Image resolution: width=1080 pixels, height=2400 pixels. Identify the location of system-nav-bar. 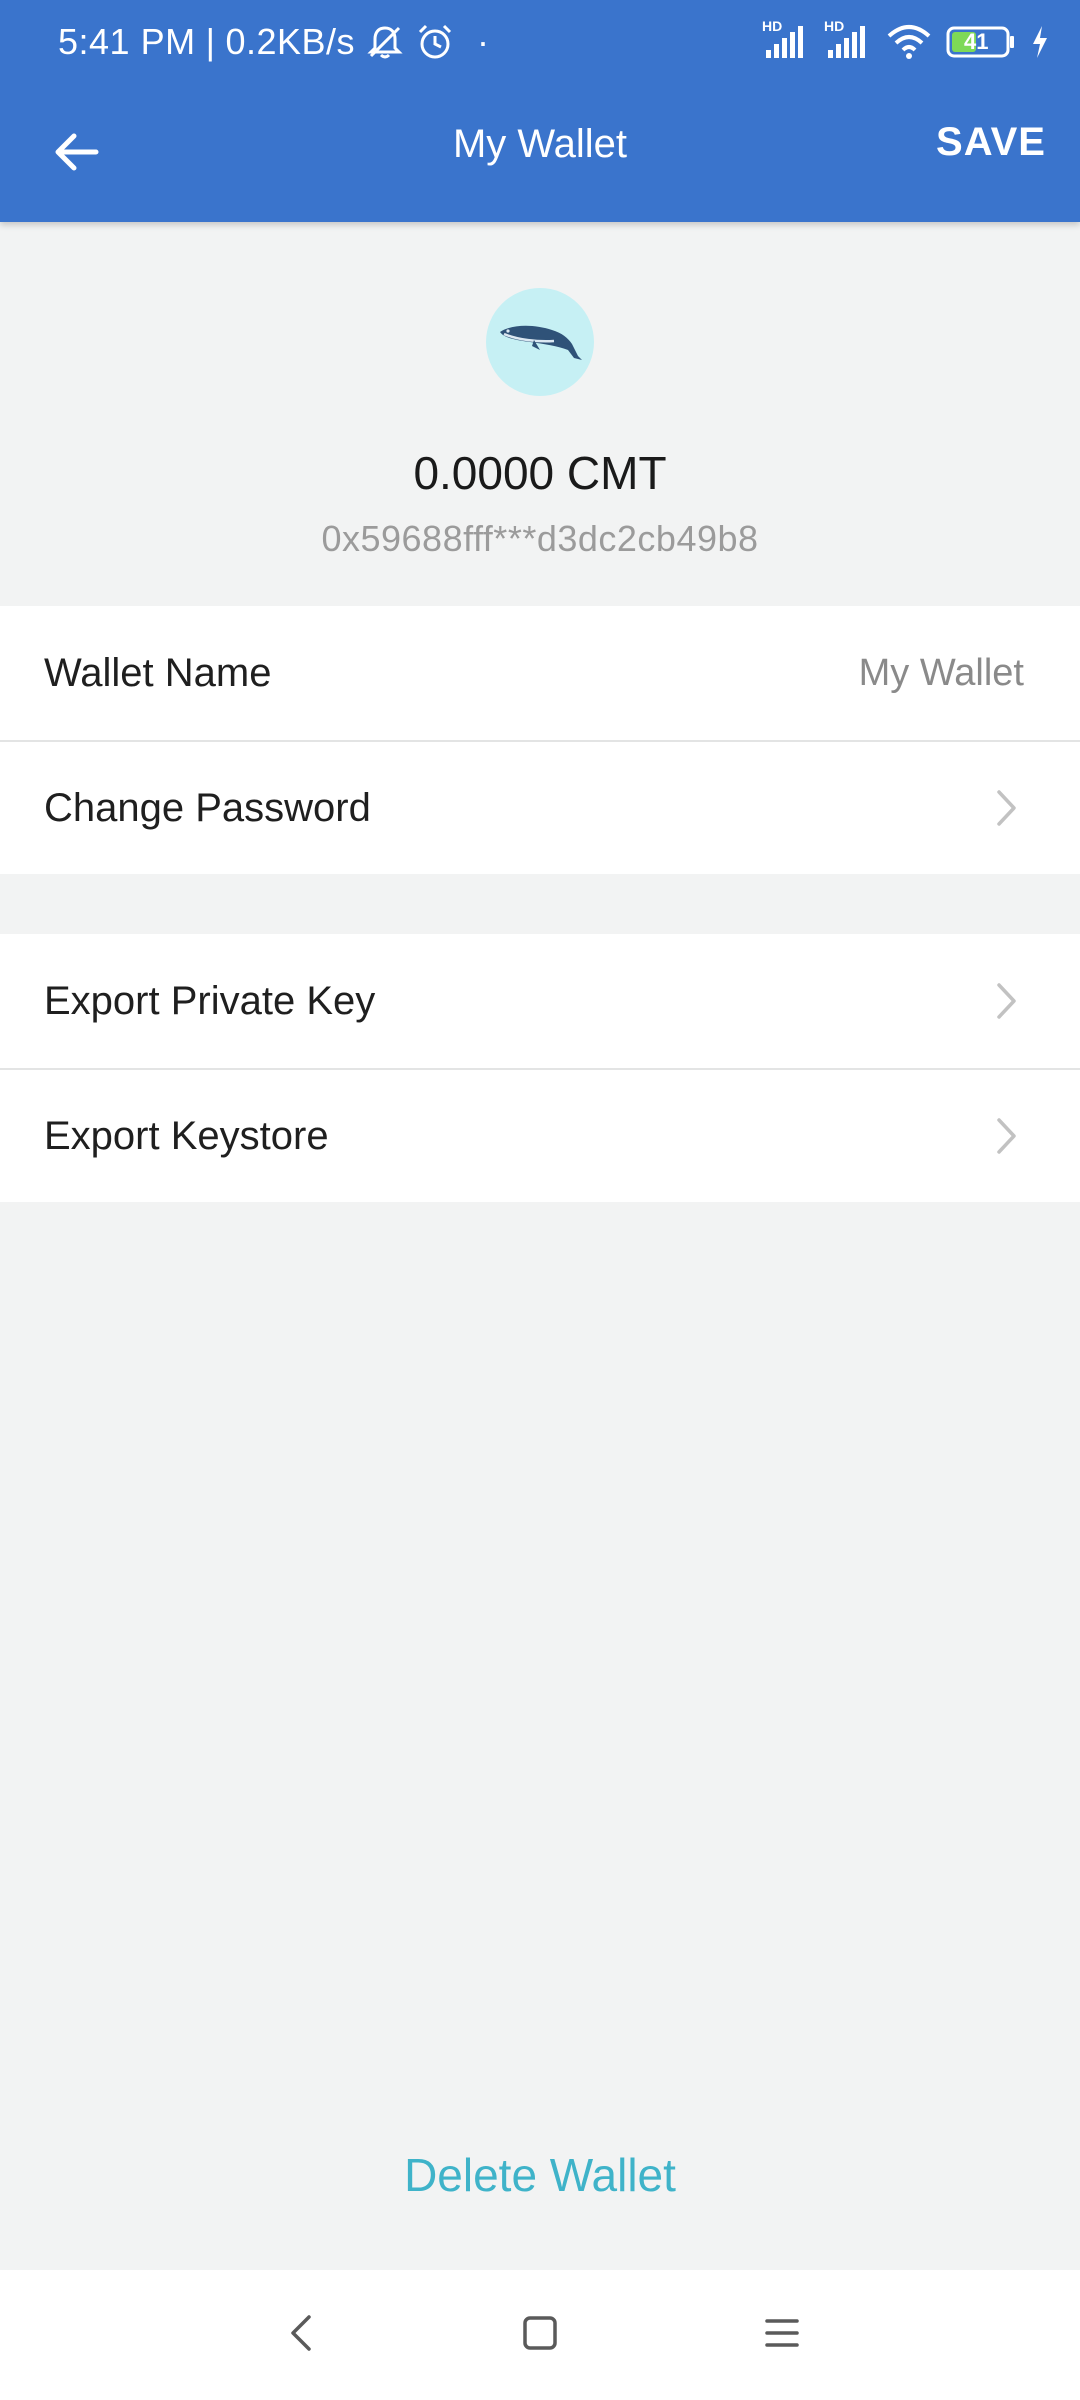
(540, 2335).